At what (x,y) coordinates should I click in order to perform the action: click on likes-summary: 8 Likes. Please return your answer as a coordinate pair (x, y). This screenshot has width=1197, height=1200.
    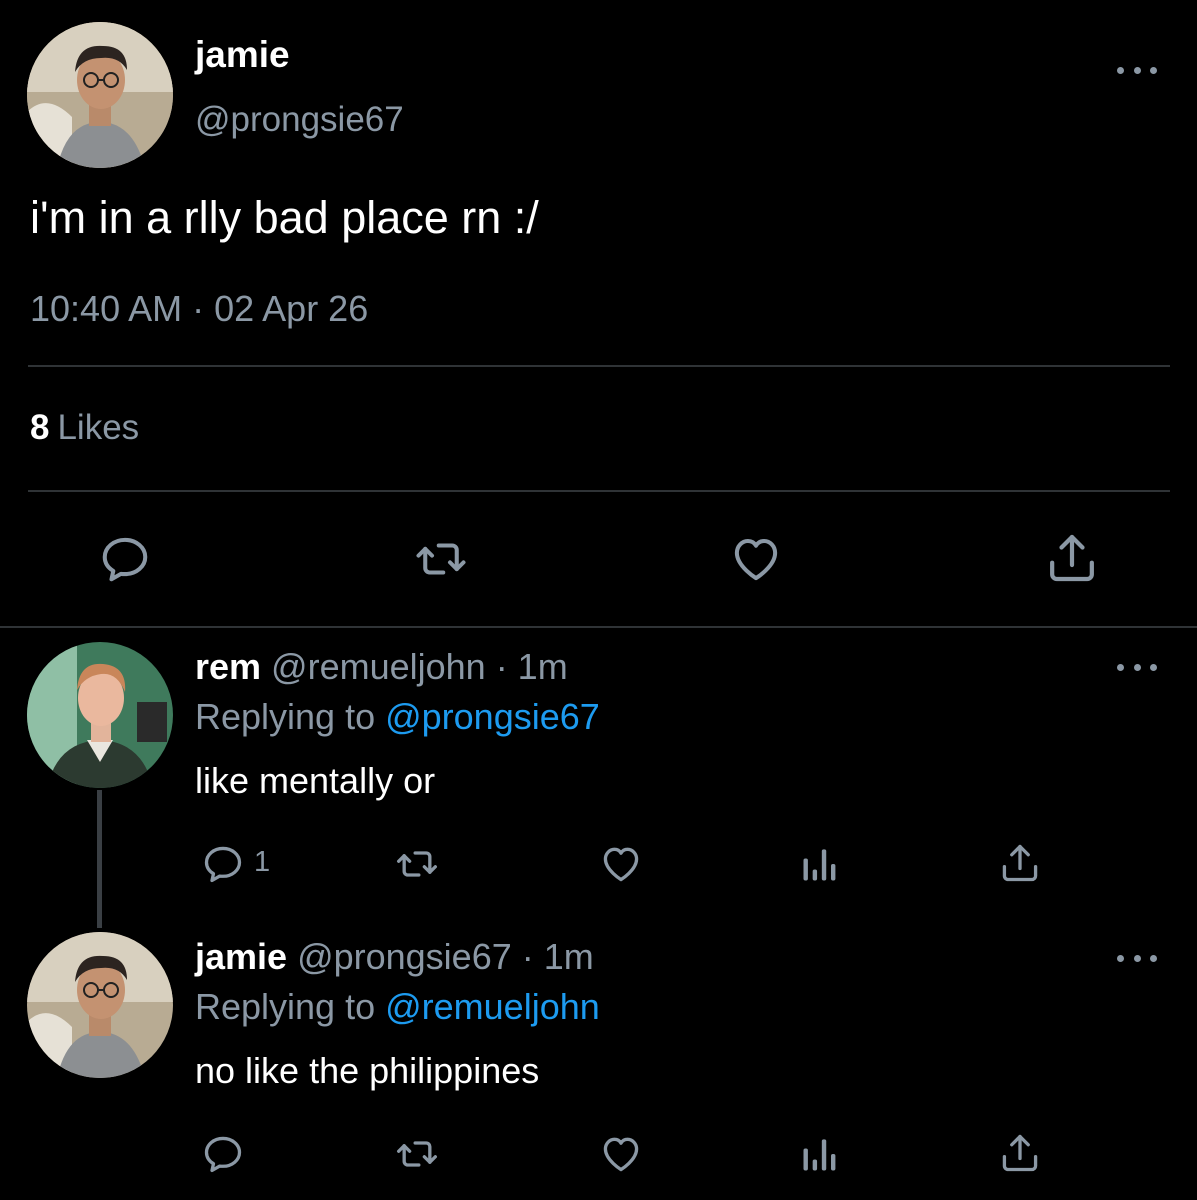
    Looking at the image, I should click on (84, 428).